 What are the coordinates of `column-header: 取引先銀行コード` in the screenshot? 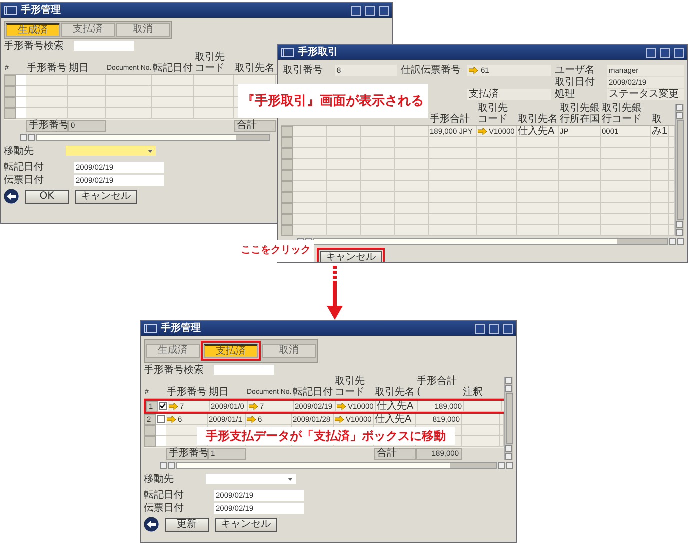 It's located at (626, 114).